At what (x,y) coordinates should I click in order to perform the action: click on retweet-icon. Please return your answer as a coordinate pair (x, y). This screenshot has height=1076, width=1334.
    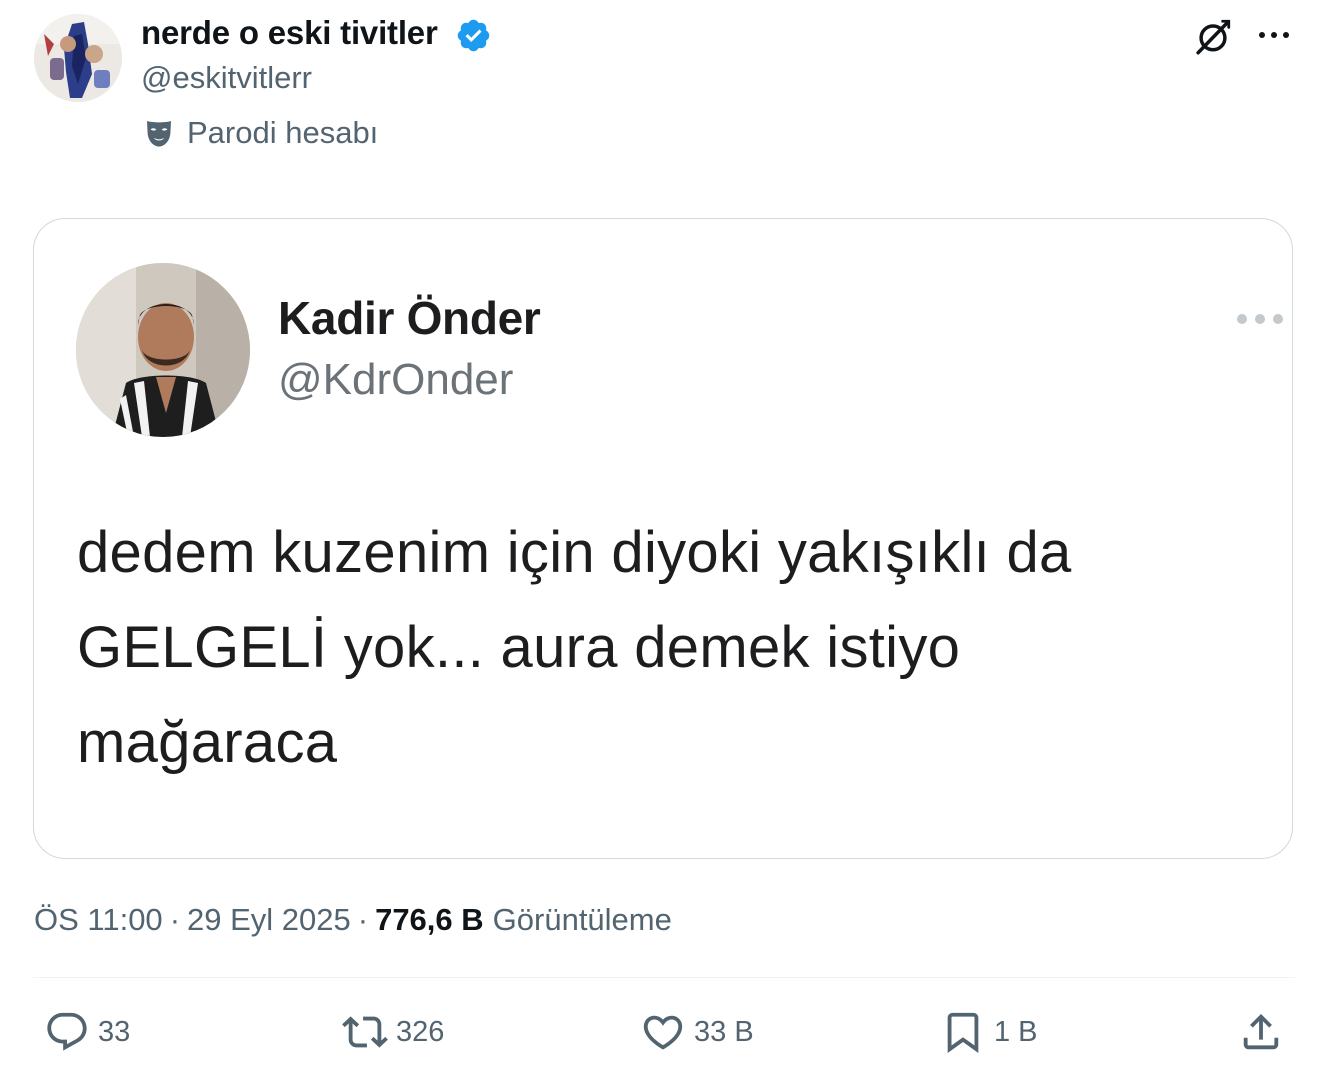
    Looking at the image, I should click on (365, 1032).